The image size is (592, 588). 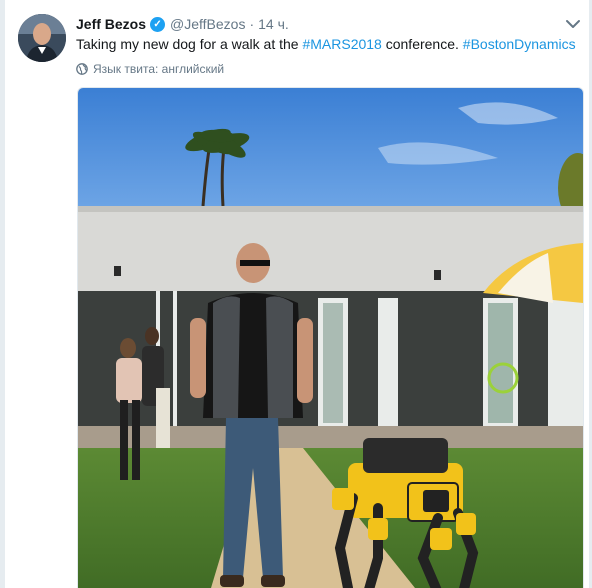 I want to click on hashtag-link-bostondynamics: #BostonDynamics, so click(x=519, y=44).